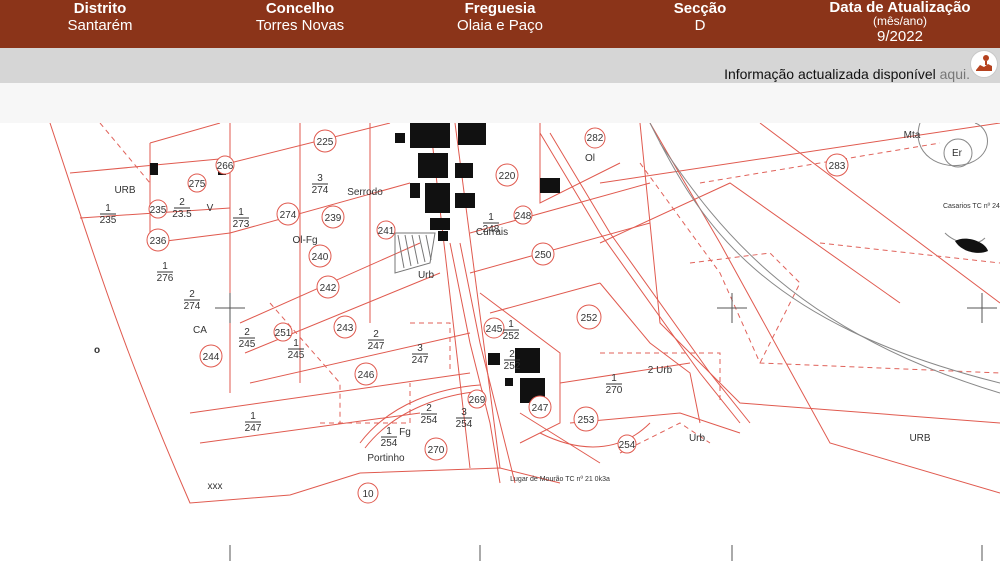 This screenshot has height=561, width=1000. I want to click on distrito-column: Distrito Santarém, so click(100, 17).